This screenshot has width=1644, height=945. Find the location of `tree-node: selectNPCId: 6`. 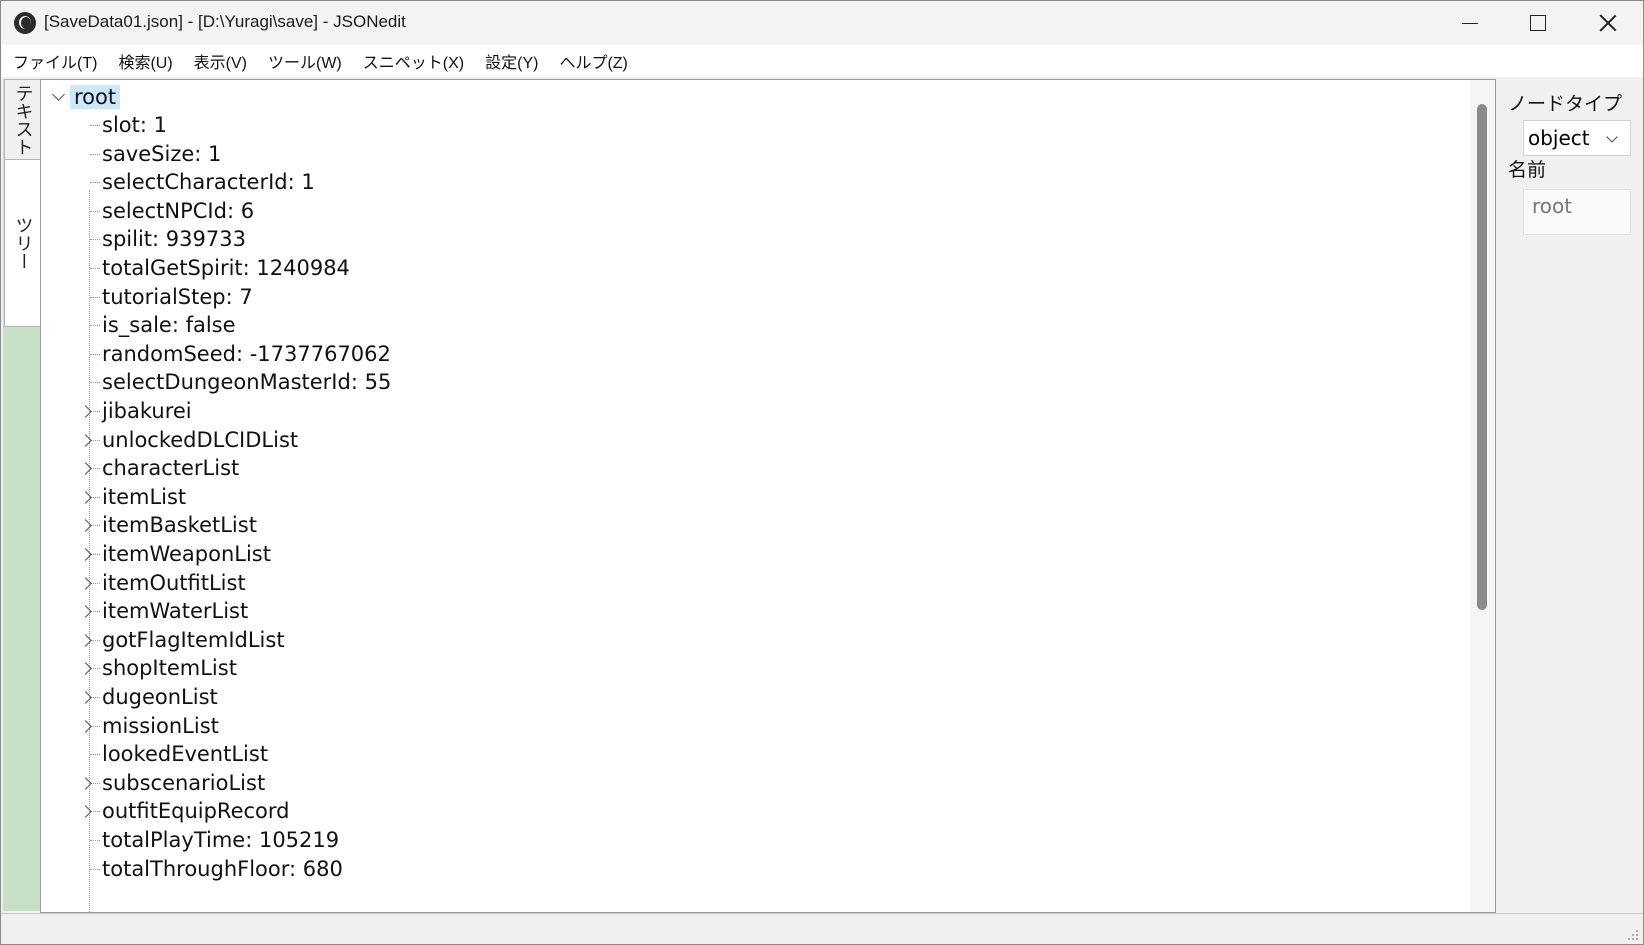

tree-node: selectNPCId: 6 is located at coordinates (178, 211).